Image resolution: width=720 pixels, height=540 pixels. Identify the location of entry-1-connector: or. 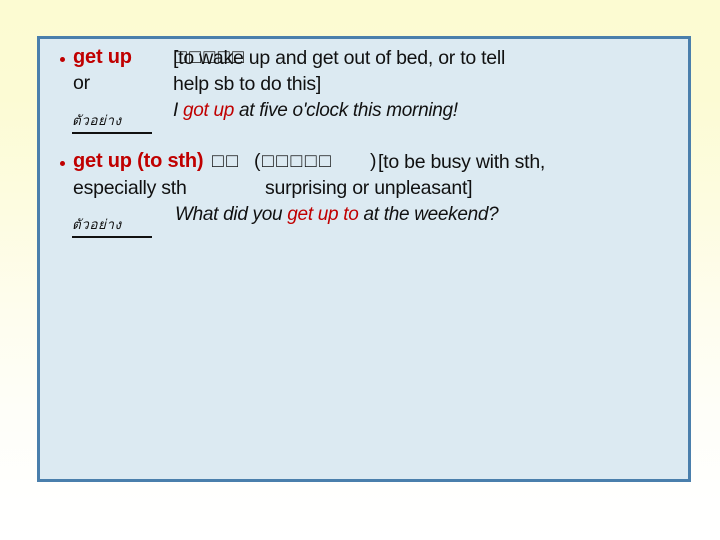
(81, 83).